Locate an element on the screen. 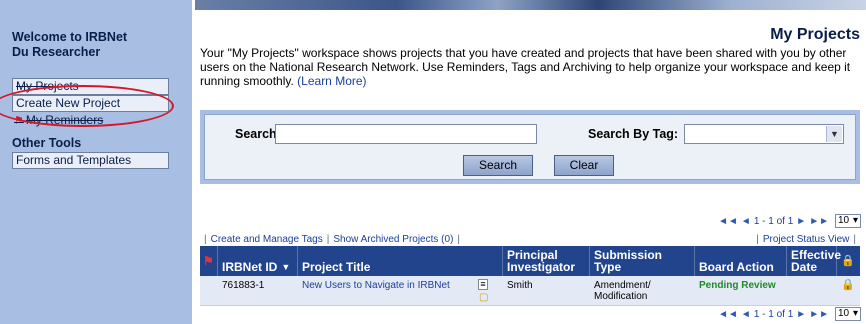 This screenshot has width=866, height=324. row-submission-type: Amendment/Modification is located at coordinates (622, 291).